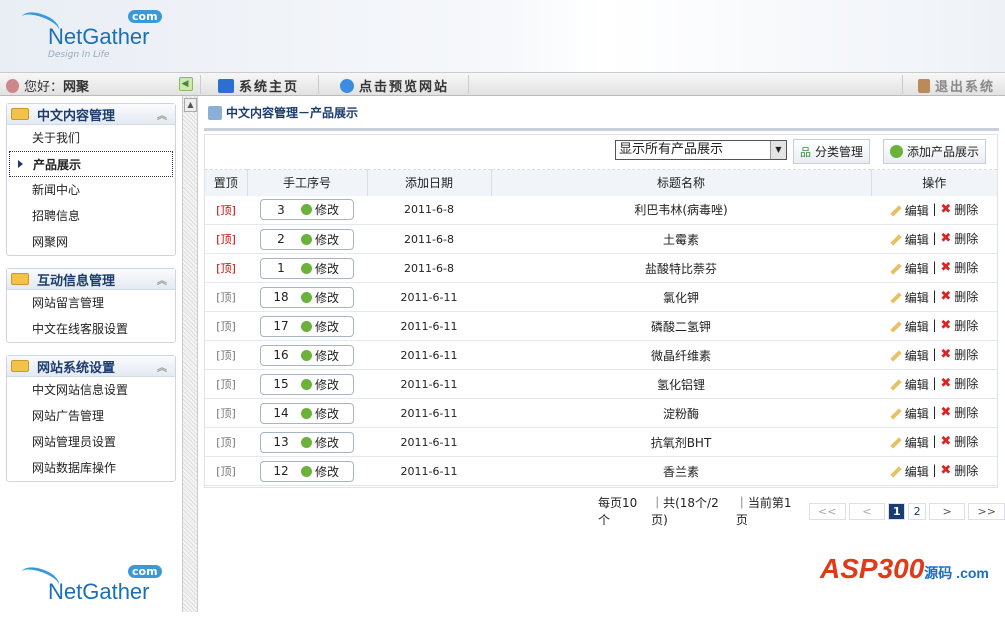  What do you see at coordinates (91, 138) in the screenshot?
I see `sidebar-item-about: 关于我们` at bounding box center [91, 138].